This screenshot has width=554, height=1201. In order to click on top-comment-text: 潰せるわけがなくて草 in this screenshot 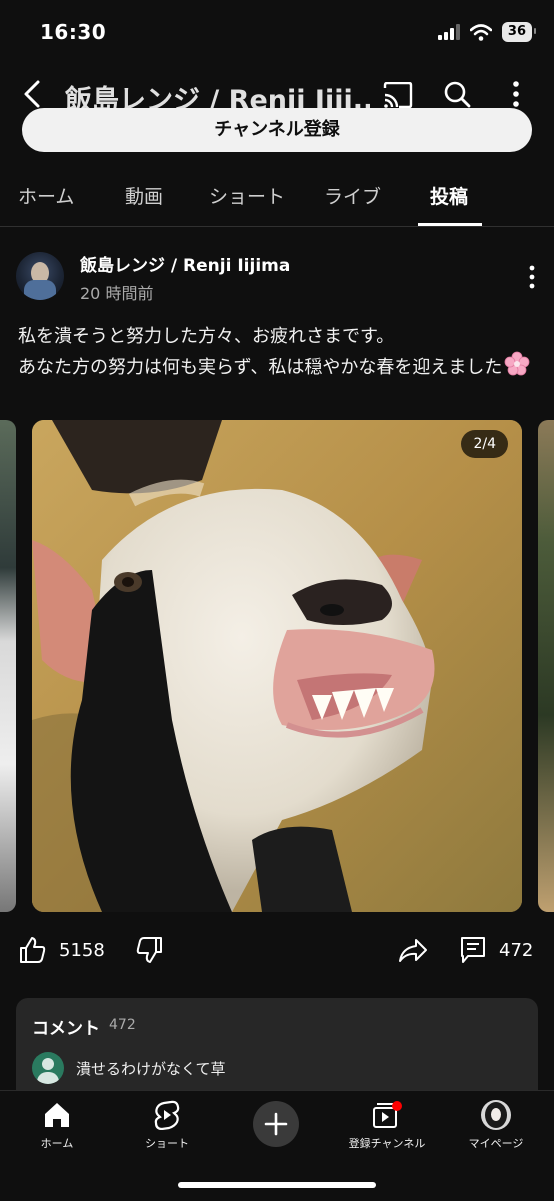, I will do `click(151, 1069)`.